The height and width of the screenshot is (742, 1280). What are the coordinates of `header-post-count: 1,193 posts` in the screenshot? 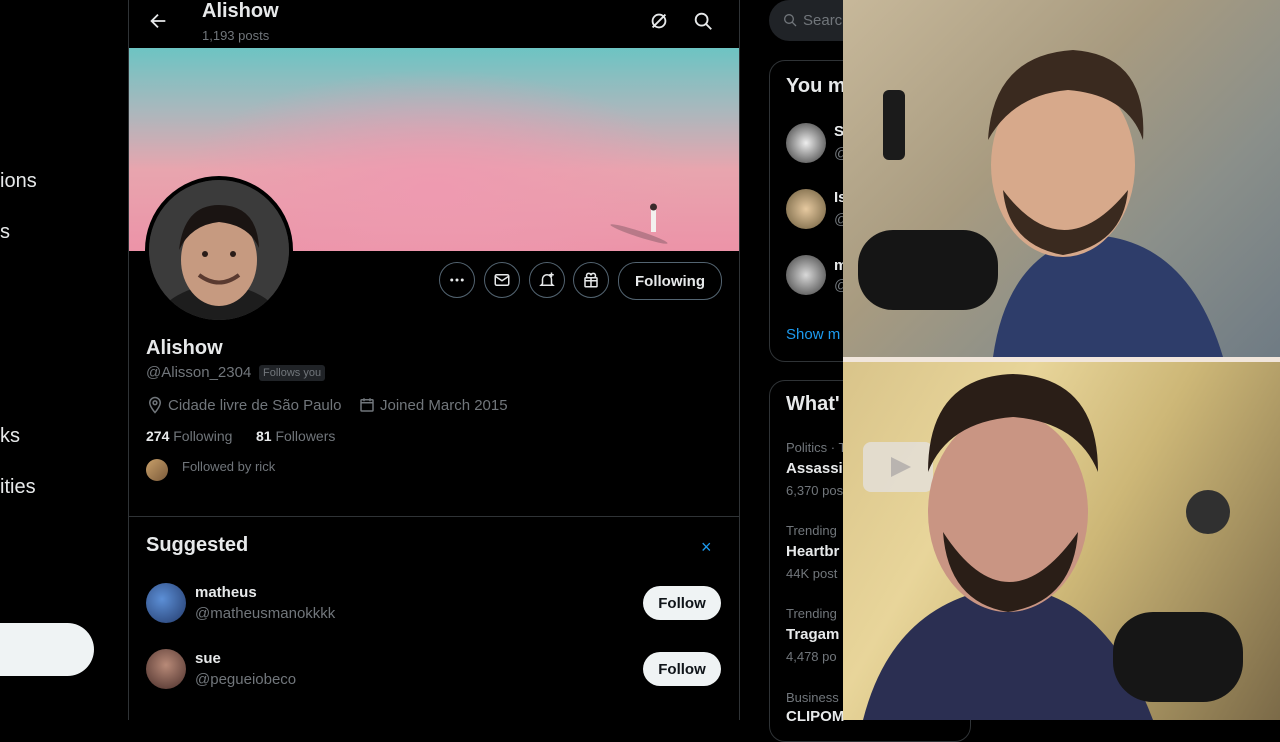 It's located at (236, 35).